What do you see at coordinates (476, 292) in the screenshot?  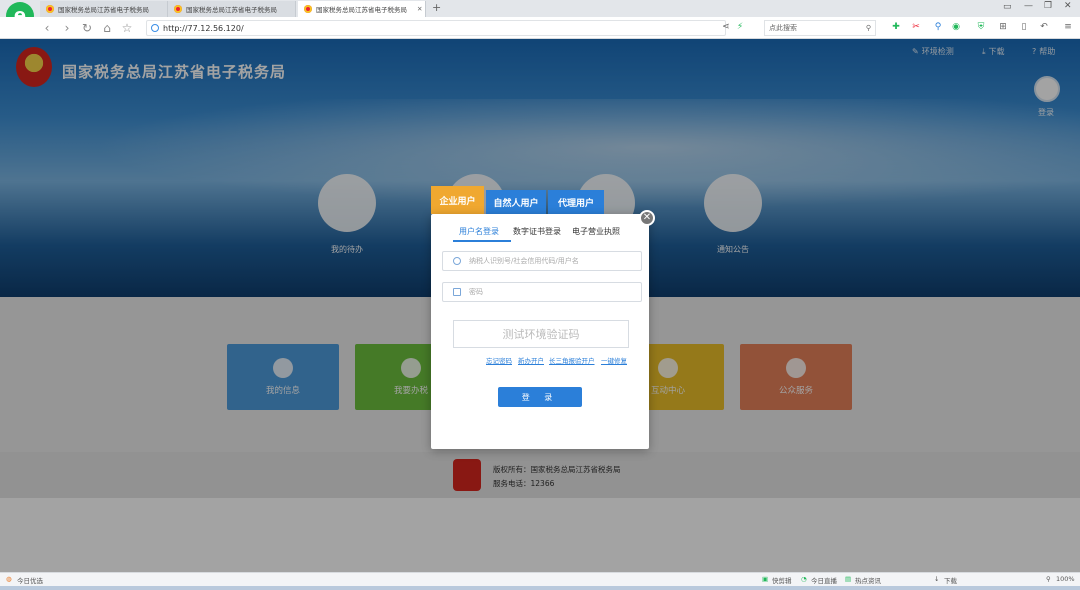 I see `password-placeholder: 密码` at bounding box center [476, 292].